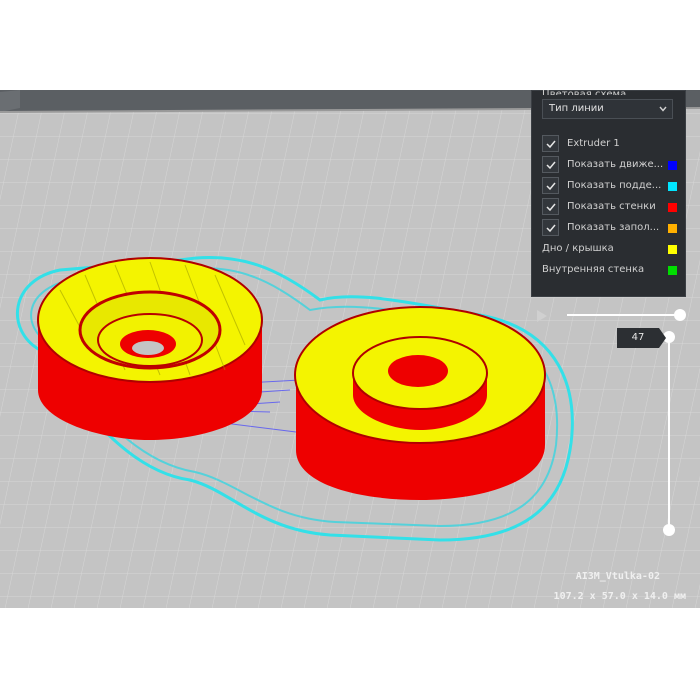 This screenshot has height=700, width=700. What do you see at coordinates (593, 269) in the screenshot?
I see `legend-label: Внутренняя стенка` at bounding box center [593, 269].